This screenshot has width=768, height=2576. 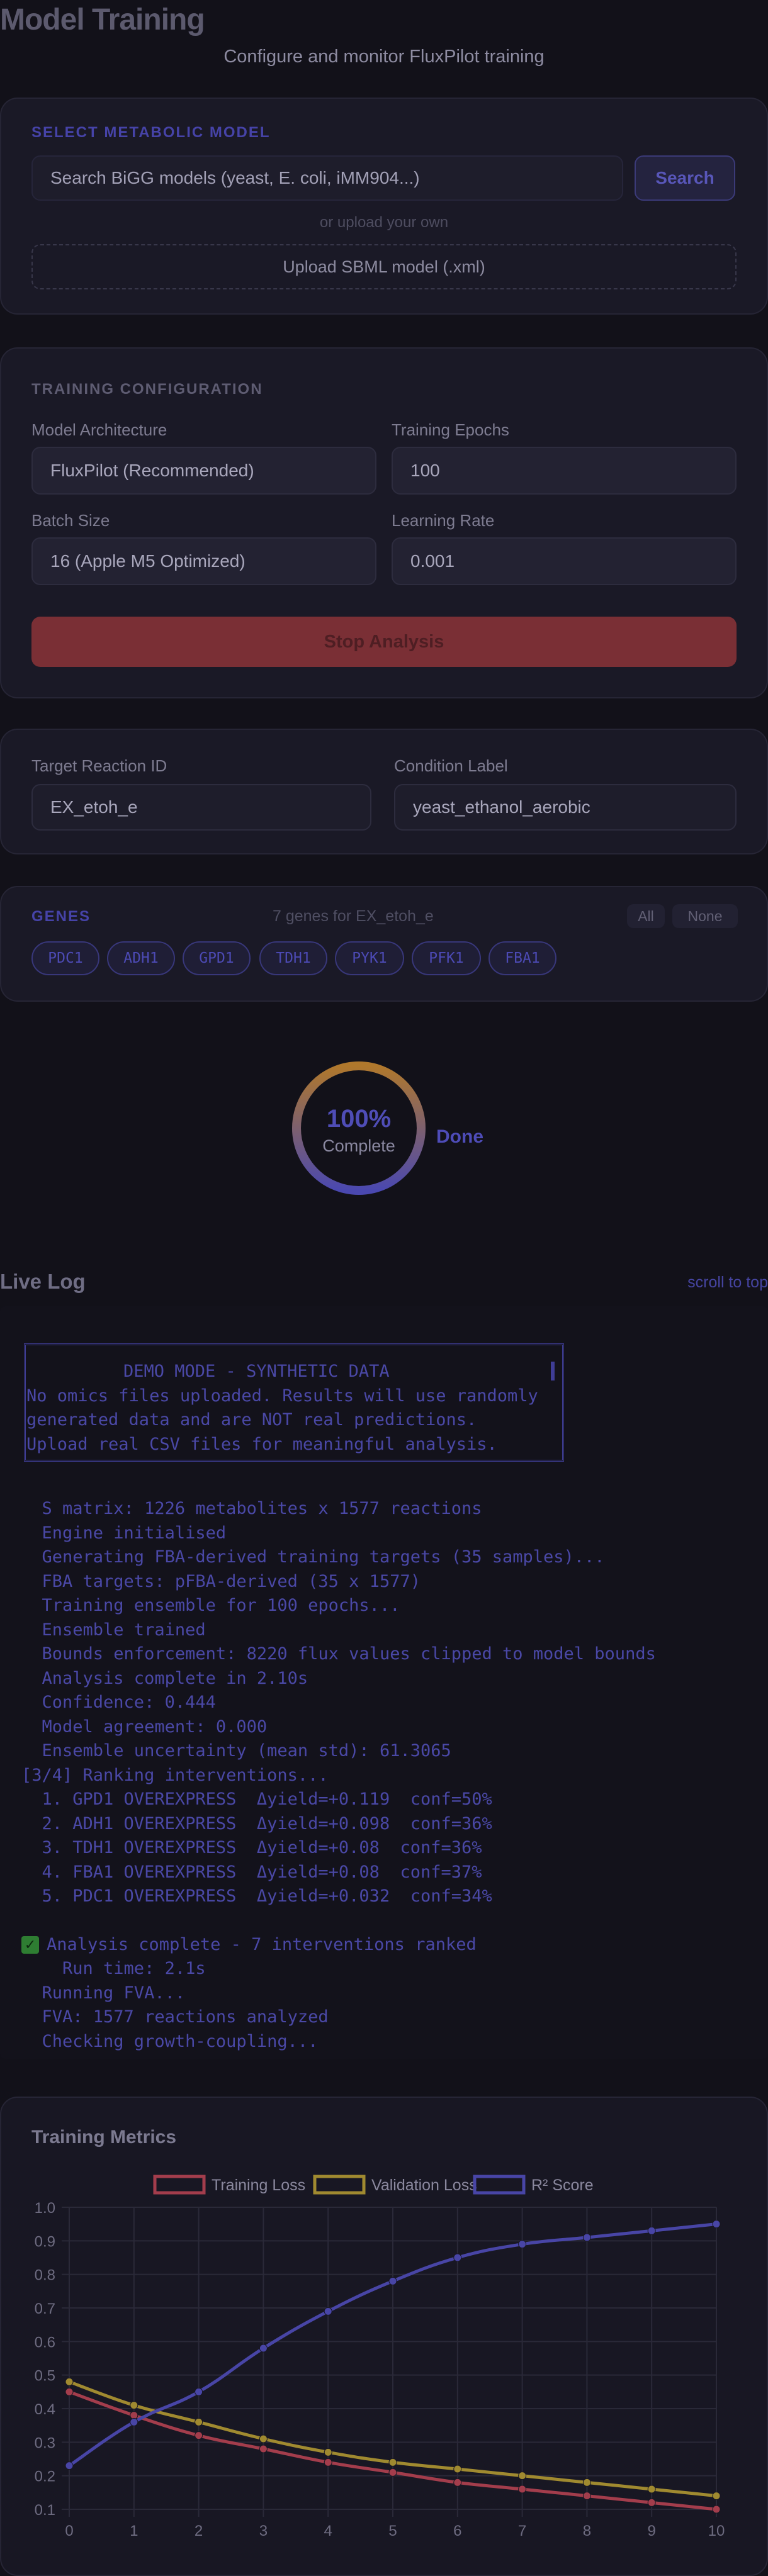 I want to click on model-select-section-label: SELECT METABOLIC MODEL, so click(x=151, y=132).